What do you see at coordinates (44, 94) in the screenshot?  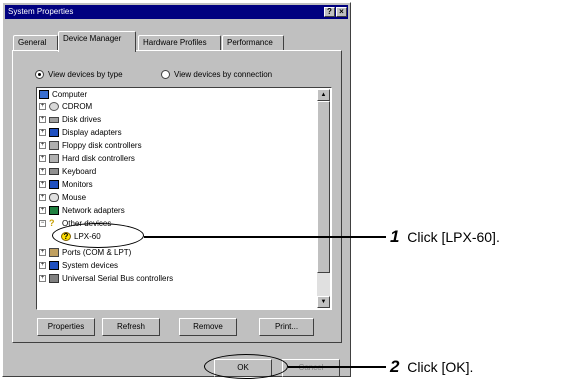 I see `computer-icon` at bounding box center [44, 94].